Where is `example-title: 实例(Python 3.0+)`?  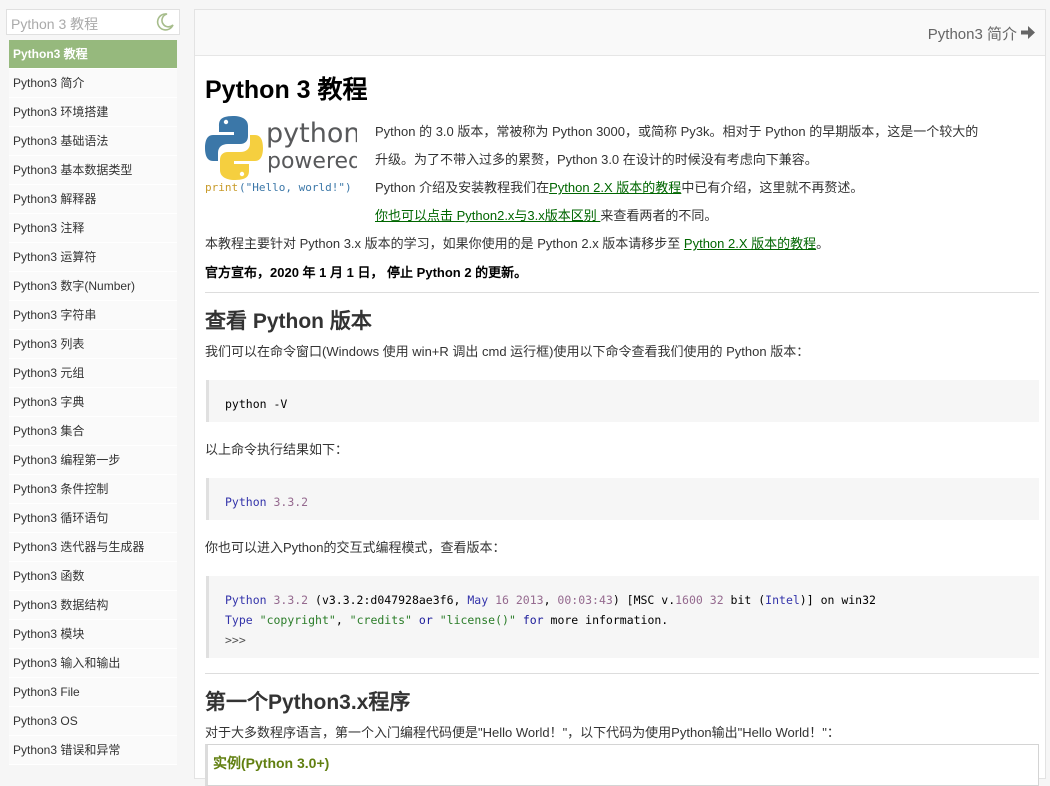
example-title: 实例(Python 3.0+) is located at coordinates (271, 763).